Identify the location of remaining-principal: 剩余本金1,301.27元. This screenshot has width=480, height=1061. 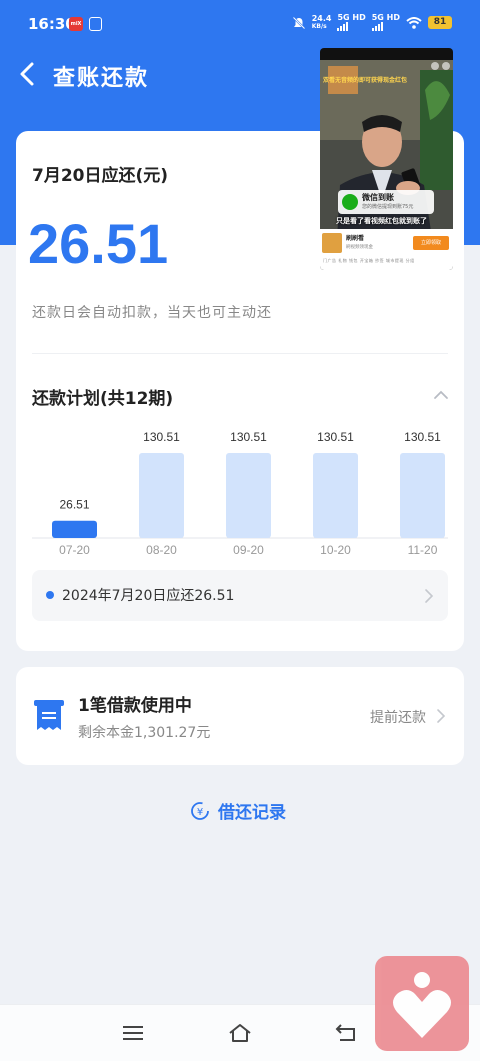
(144, 733).